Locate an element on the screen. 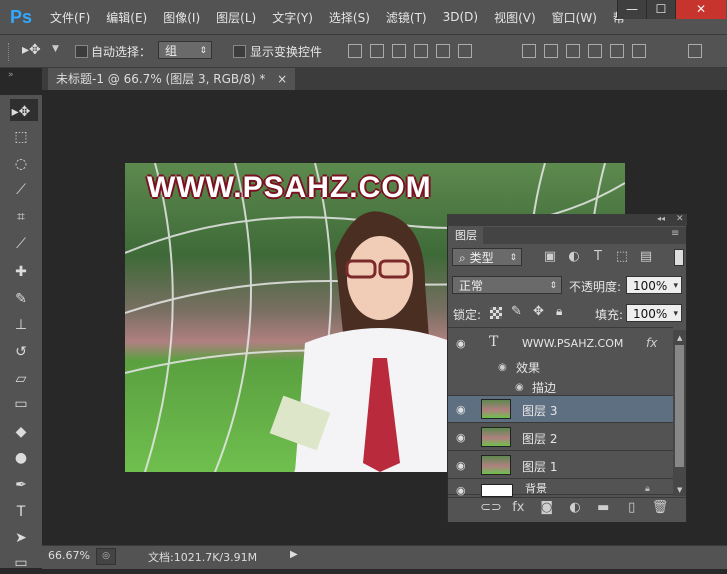 Image resolution: width=727 pixels, height=574 pixels. lock-all-icon: 🔒︎ is located at coordinates (559, 311).